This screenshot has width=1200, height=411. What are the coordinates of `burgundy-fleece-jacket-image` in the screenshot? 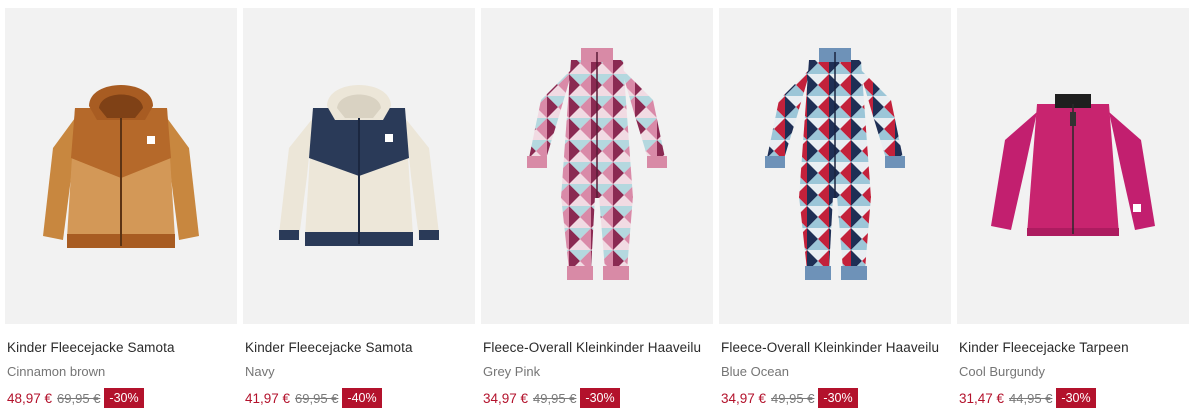 It's located at (1073, 165).